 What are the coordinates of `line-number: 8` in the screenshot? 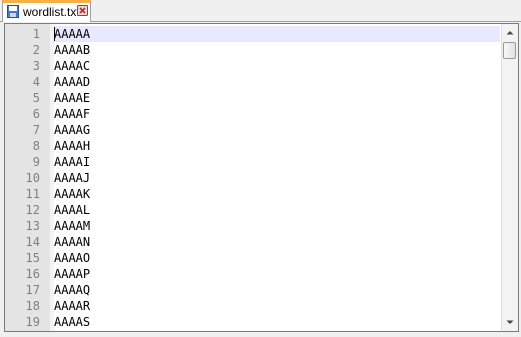 It's located at (36, 146).